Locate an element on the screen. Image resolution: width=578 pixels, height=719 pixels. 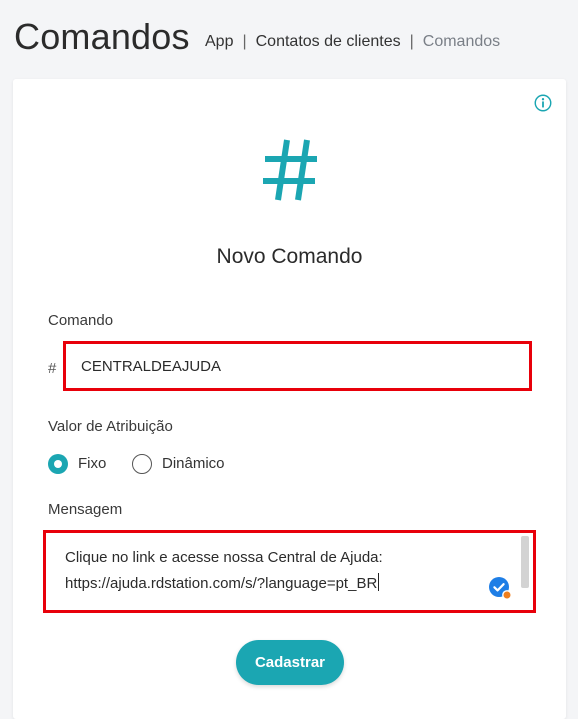
grammar-check-icon is located at coordinates (500, 588).